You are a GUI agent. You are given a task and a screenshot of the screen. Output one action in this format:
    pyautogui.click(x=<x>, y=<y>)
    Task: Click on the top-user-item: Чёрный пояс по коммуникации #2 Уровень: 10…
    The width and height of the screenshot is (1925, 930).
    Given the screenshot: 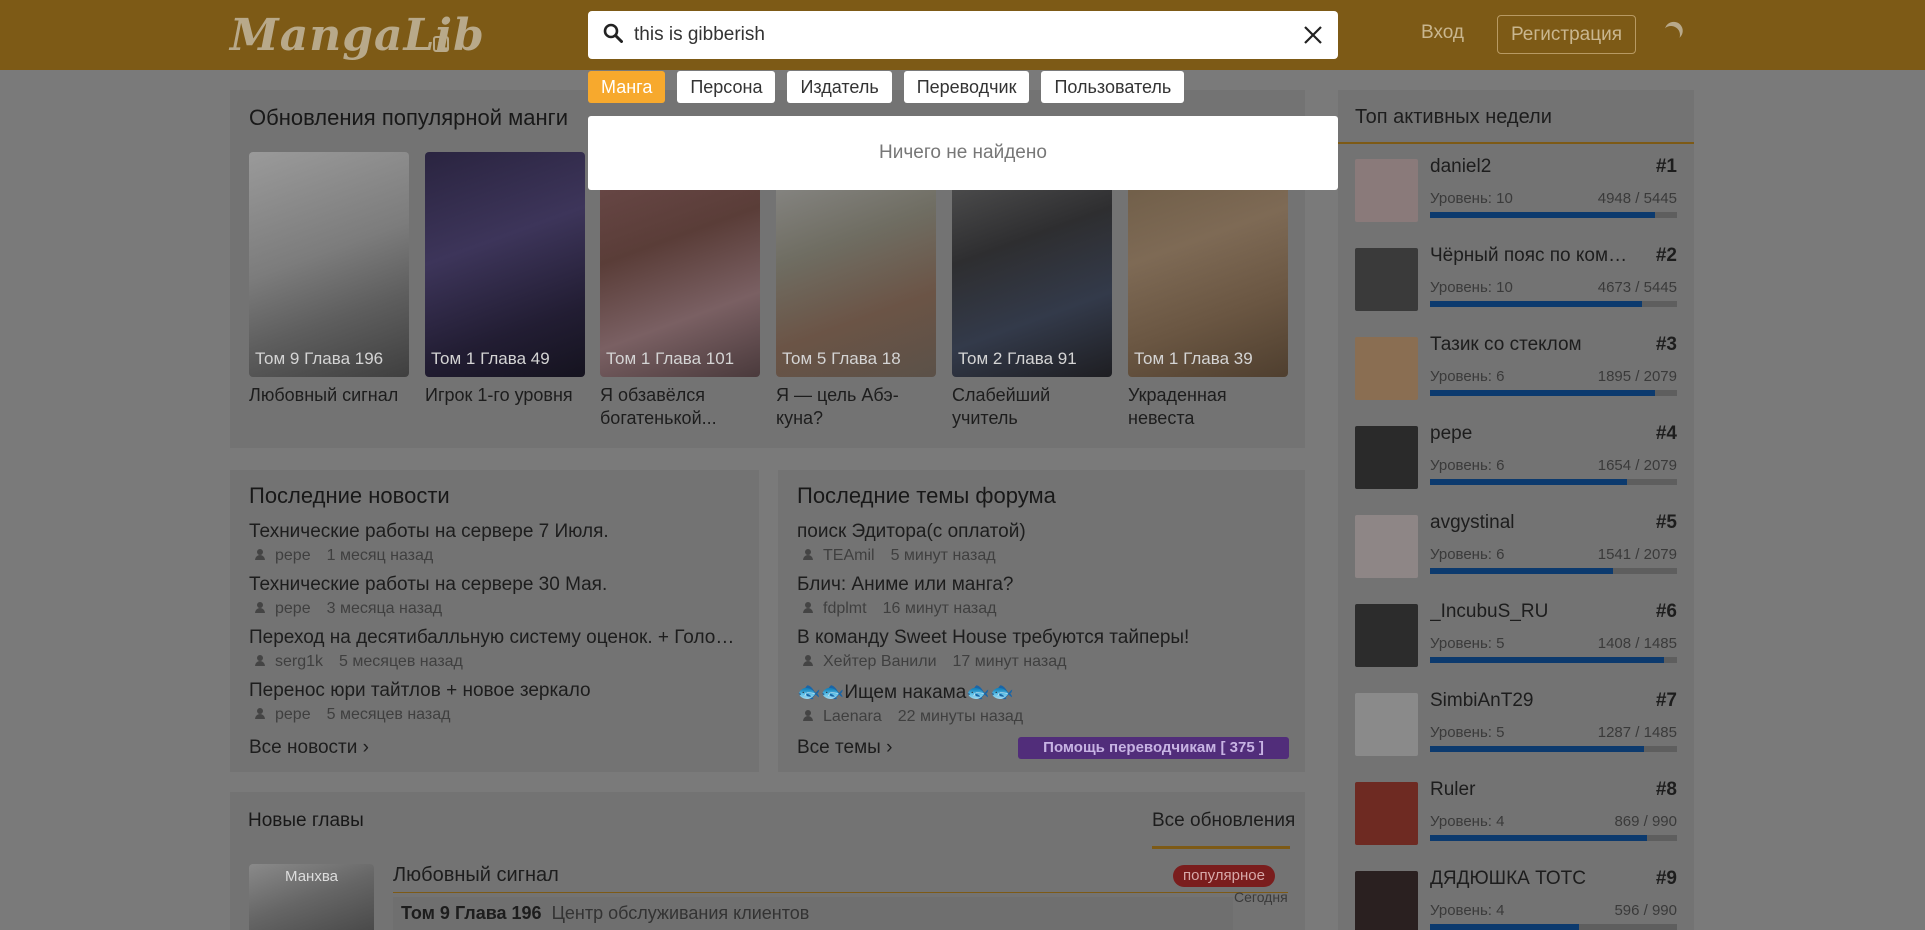 What is the action you would take?
    pyautogui.click(x=1516, y=278)
    